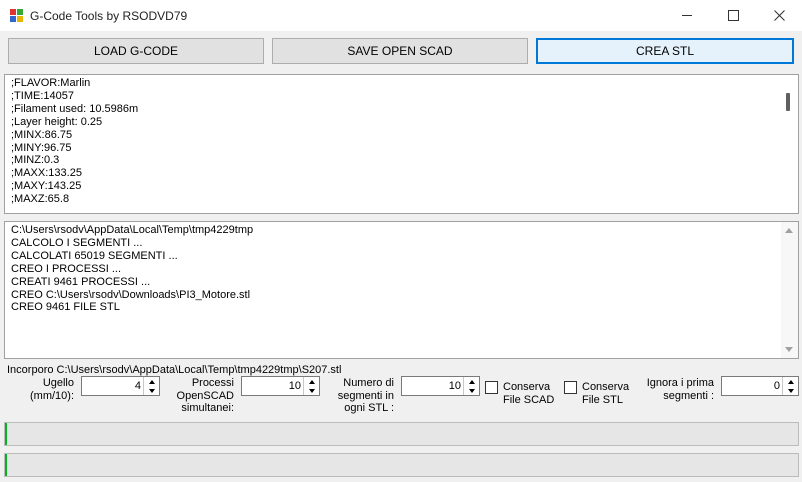  What do you see at coordinates (41, 147) in the screenshot?
I see `gcode-line: ;MINY:96.75` at bounding box center [41, 147].